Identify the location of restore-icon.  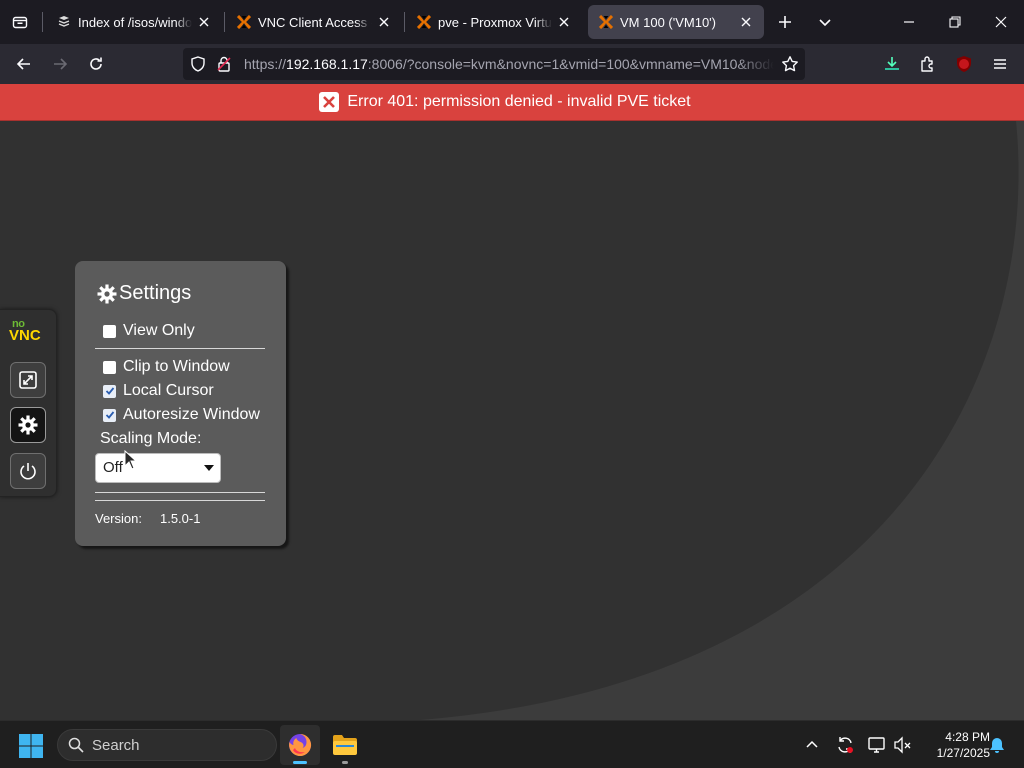
(955, 22).